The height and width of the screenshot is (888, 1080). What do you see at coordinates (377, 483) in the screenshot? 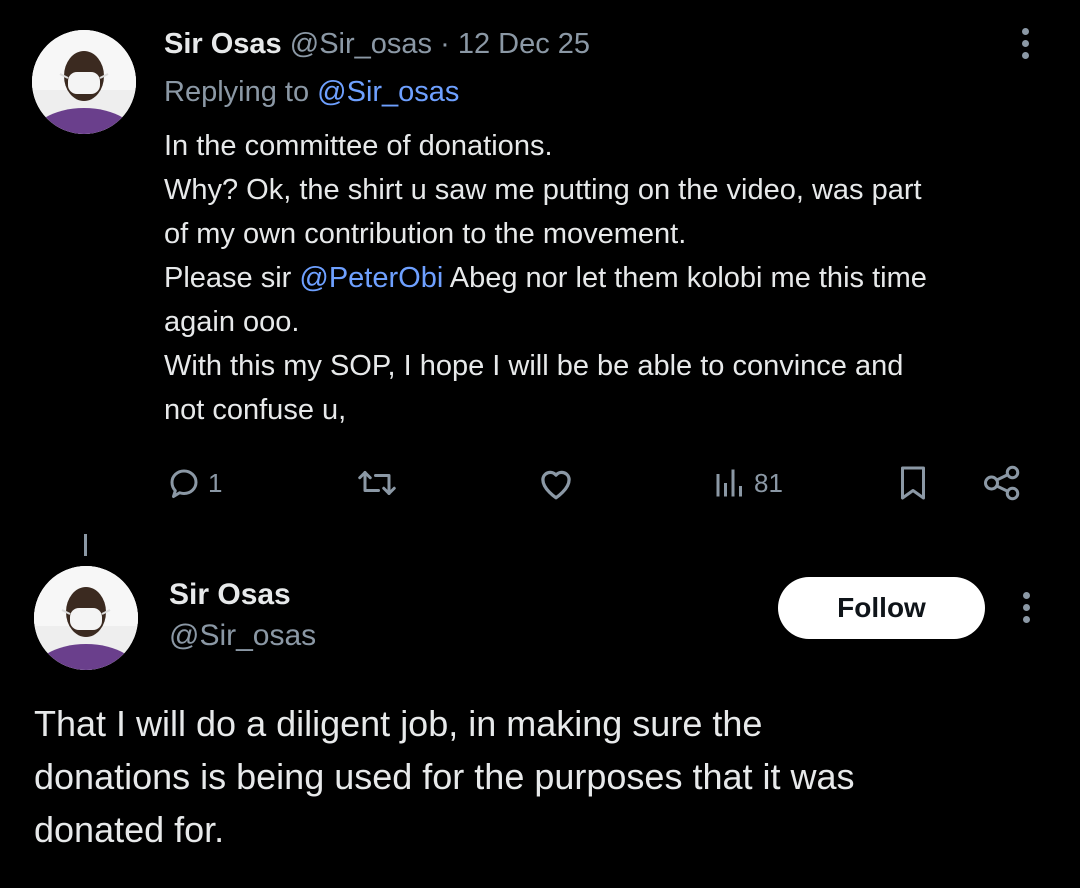
I see `retweet-icon` at bounding box center [377, 483].